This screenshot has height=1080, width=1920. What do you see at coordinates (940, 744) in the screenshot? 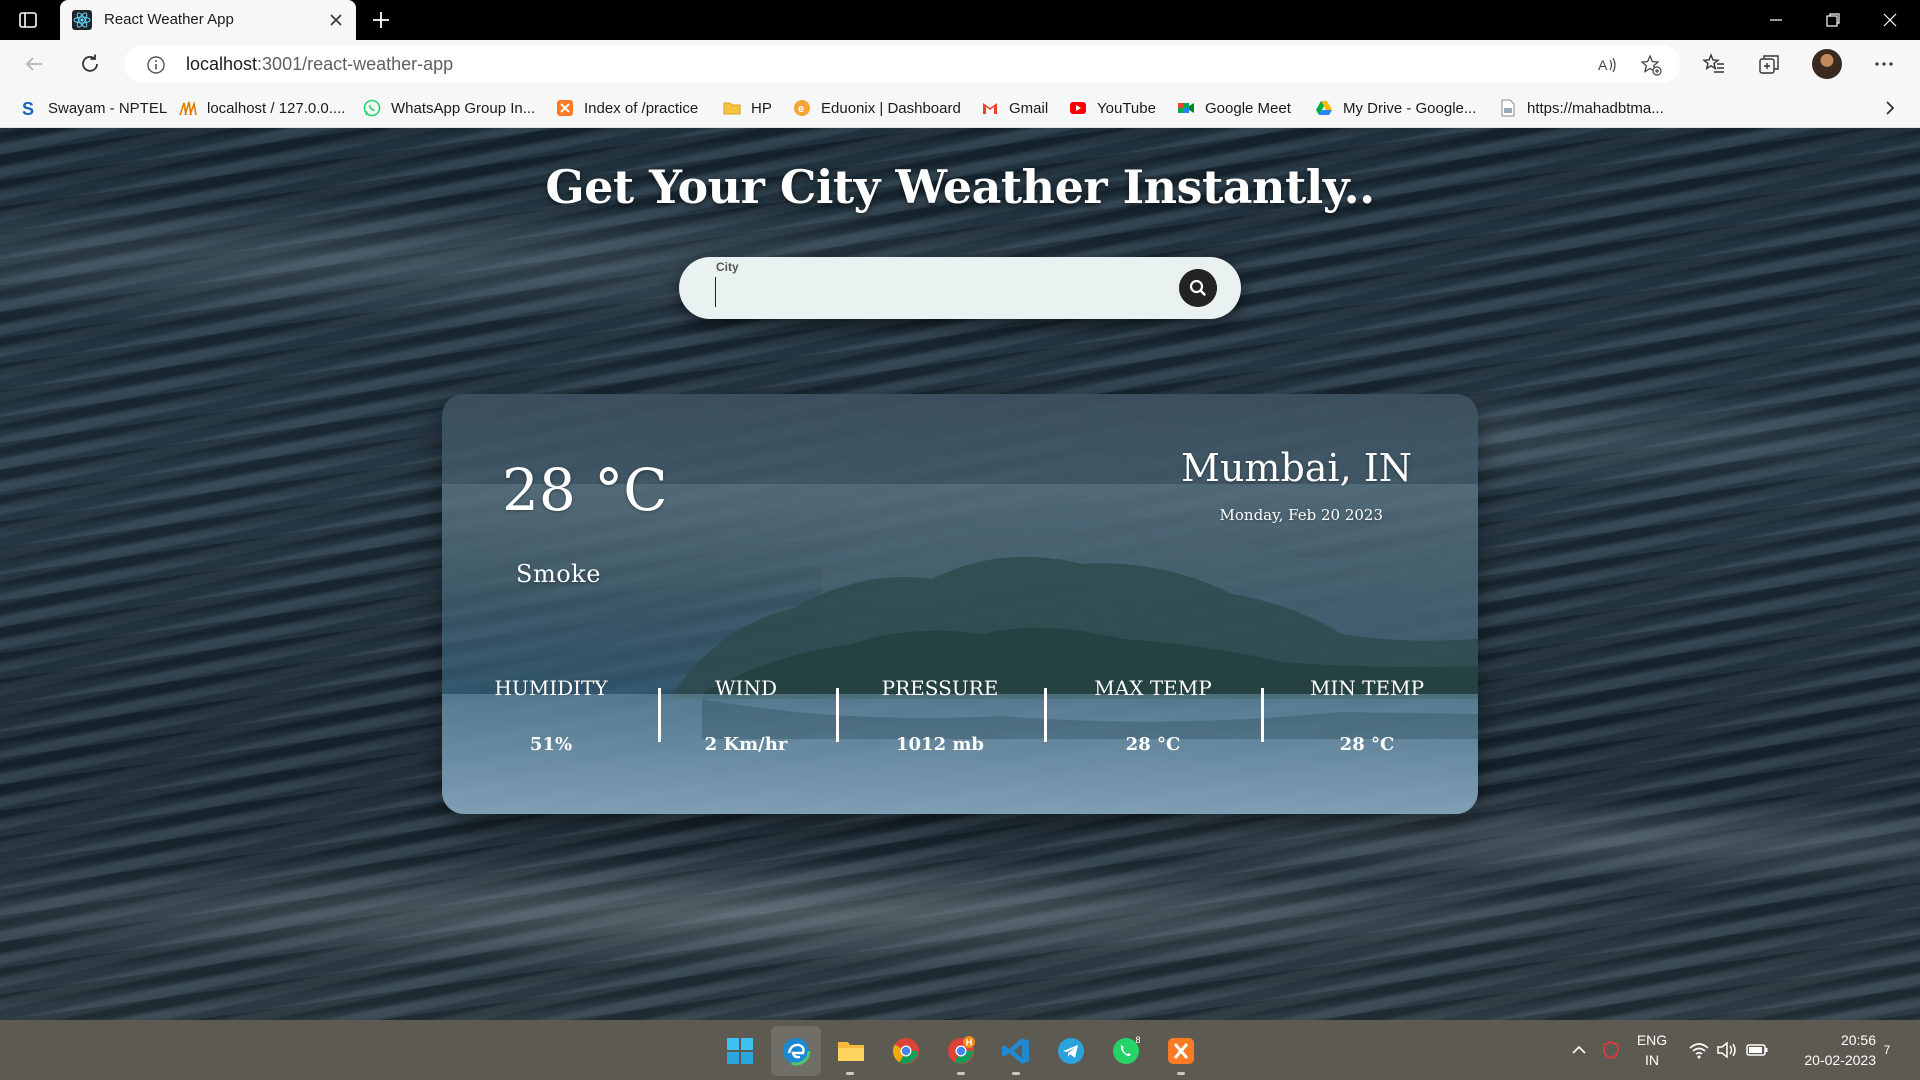
I see `stat-value: 1012 mb` at bounding box center [940, 744].